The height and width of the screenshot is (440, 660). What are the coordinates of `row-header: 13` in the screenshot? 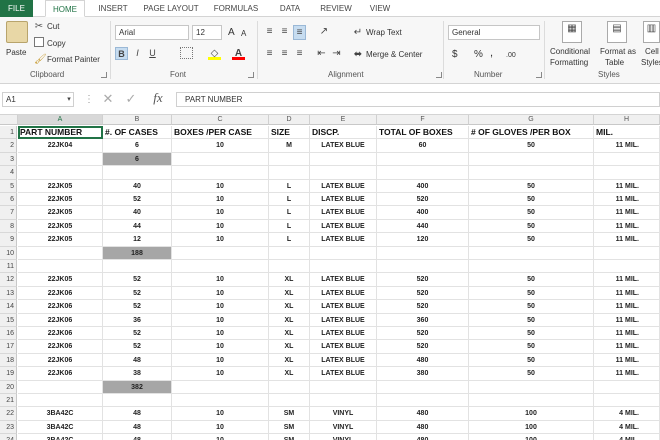 It's located at (8, 293).